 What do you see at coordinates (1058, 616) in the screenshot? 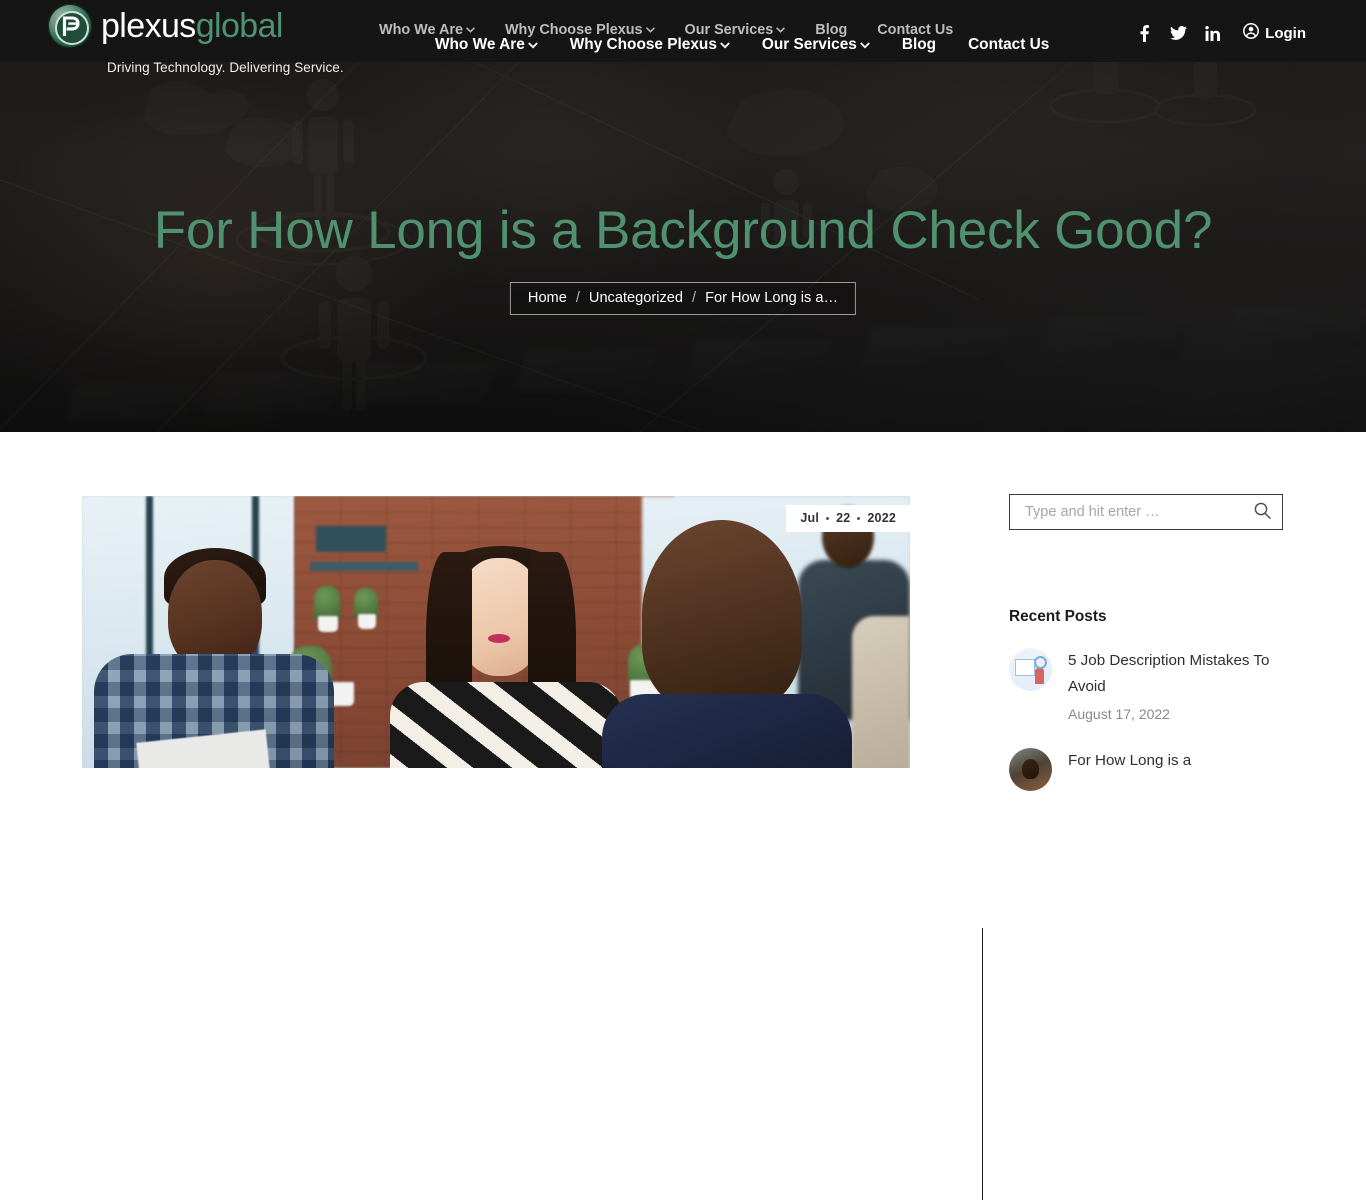
I see `recent-posts-heading: Recent Posts` at bounding box center [1058, 616].